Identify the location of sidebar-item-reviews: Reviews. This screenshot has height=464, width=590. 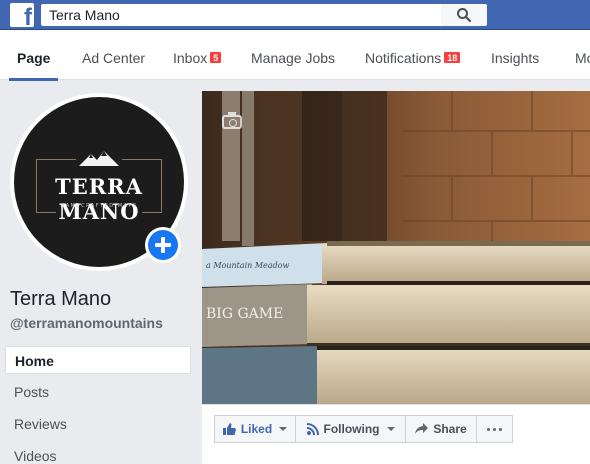
(98, 424).